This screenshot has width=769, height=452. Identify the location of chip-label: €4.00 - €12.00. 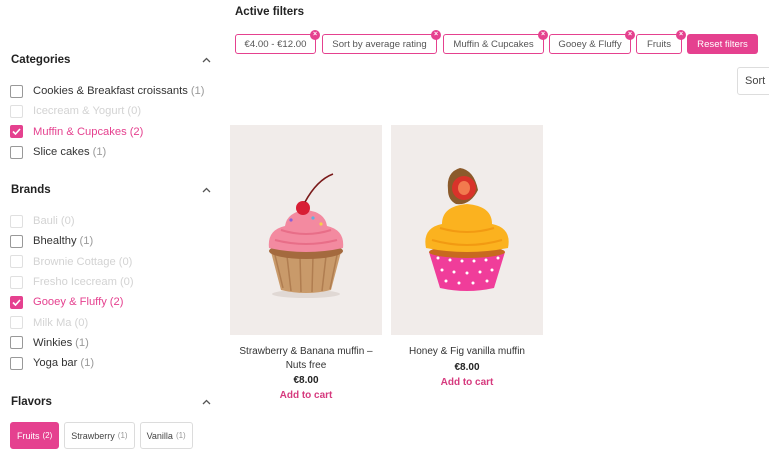
(275, 44).